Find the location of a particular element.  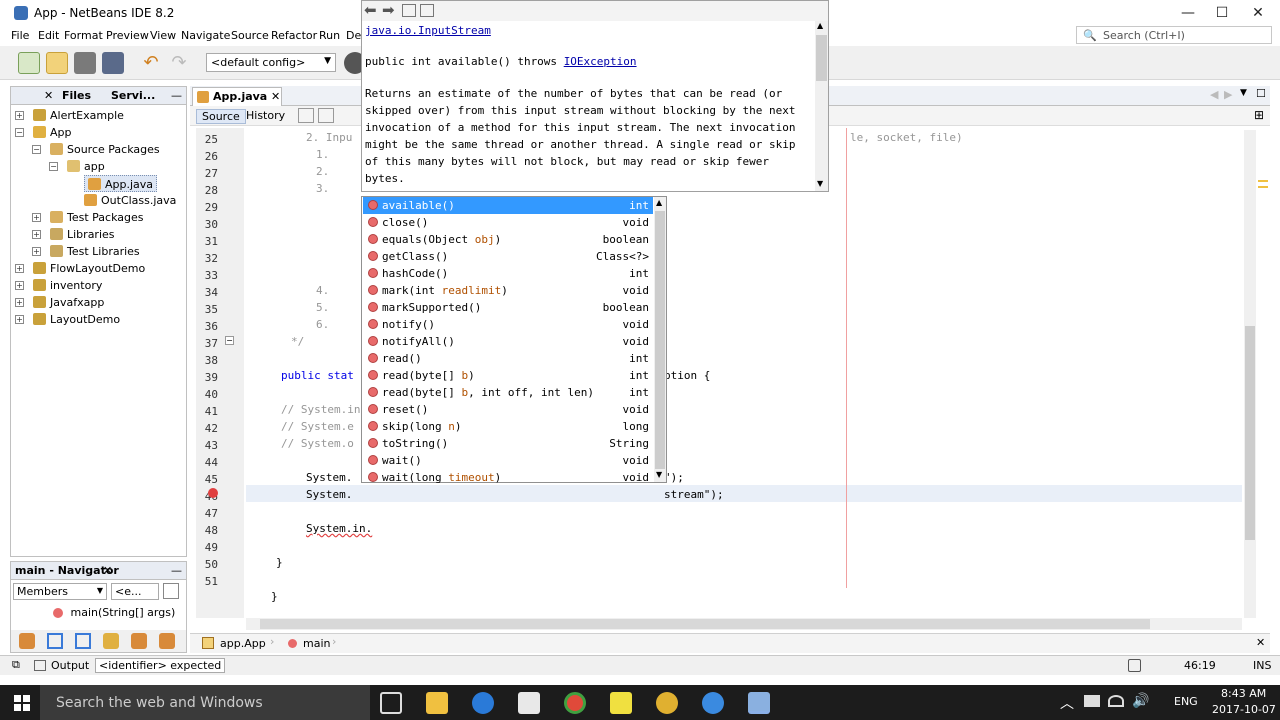

open-browser-icon is located at coordinates (409, 10).